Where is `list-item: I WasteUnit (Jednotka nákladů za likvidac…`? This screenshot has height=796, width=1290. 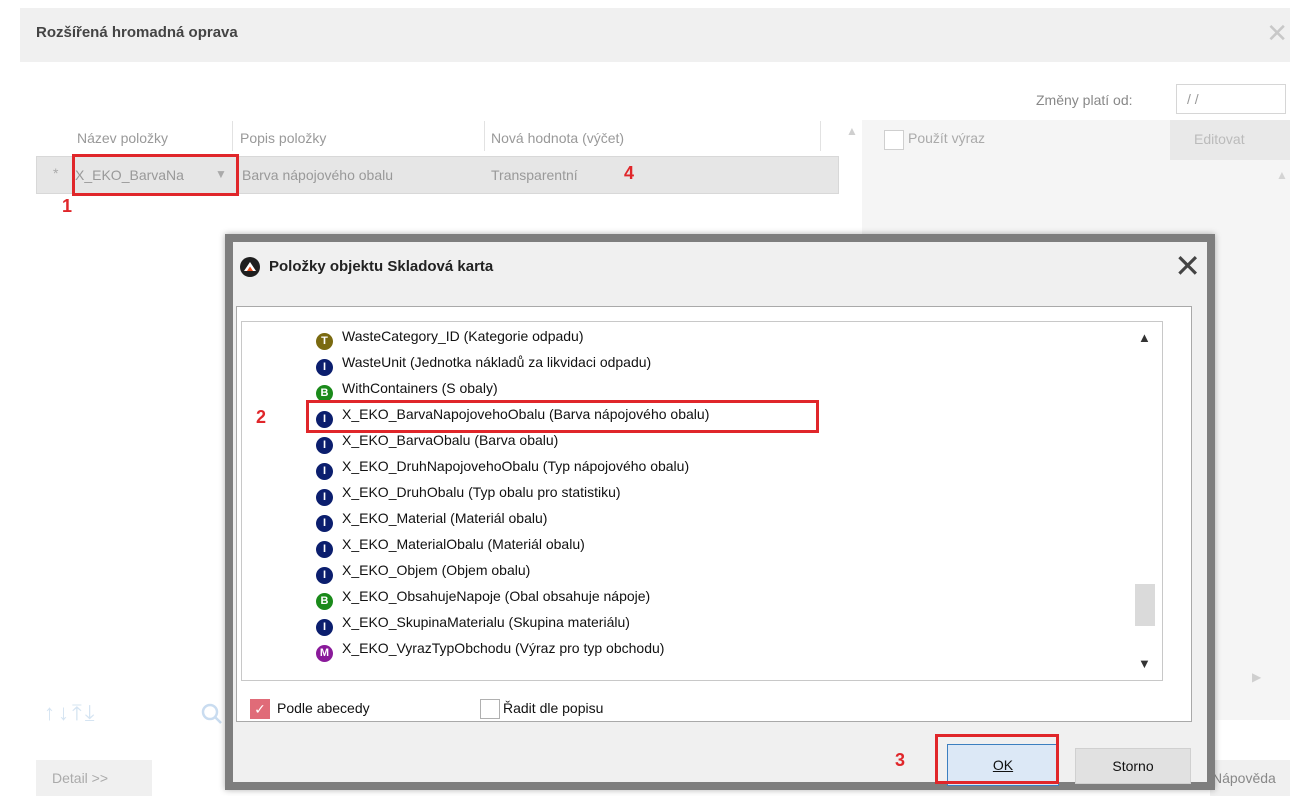 list-item: I WasteUnit (Jednotka nákladů za likvidac… is located at coordinates (483, 366).